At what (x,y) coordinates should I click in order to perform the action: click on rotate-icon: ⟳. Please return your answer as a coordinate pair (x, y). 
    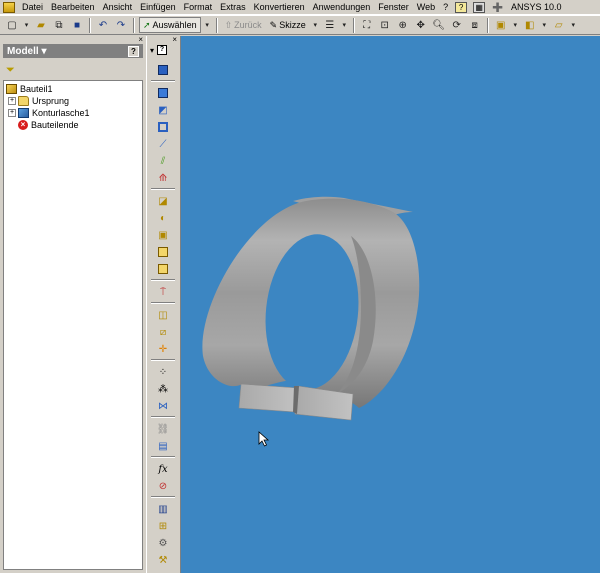
    Looking at the image, I should click on (457, 25).